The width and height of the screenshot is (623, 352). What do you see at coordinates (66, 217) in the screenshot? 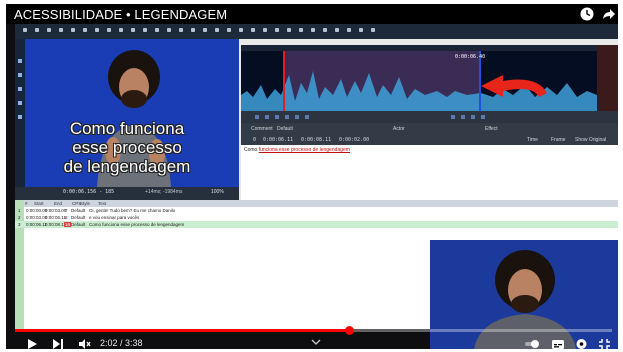
I see `row-cps: 8` at bounding box center [66, 217].